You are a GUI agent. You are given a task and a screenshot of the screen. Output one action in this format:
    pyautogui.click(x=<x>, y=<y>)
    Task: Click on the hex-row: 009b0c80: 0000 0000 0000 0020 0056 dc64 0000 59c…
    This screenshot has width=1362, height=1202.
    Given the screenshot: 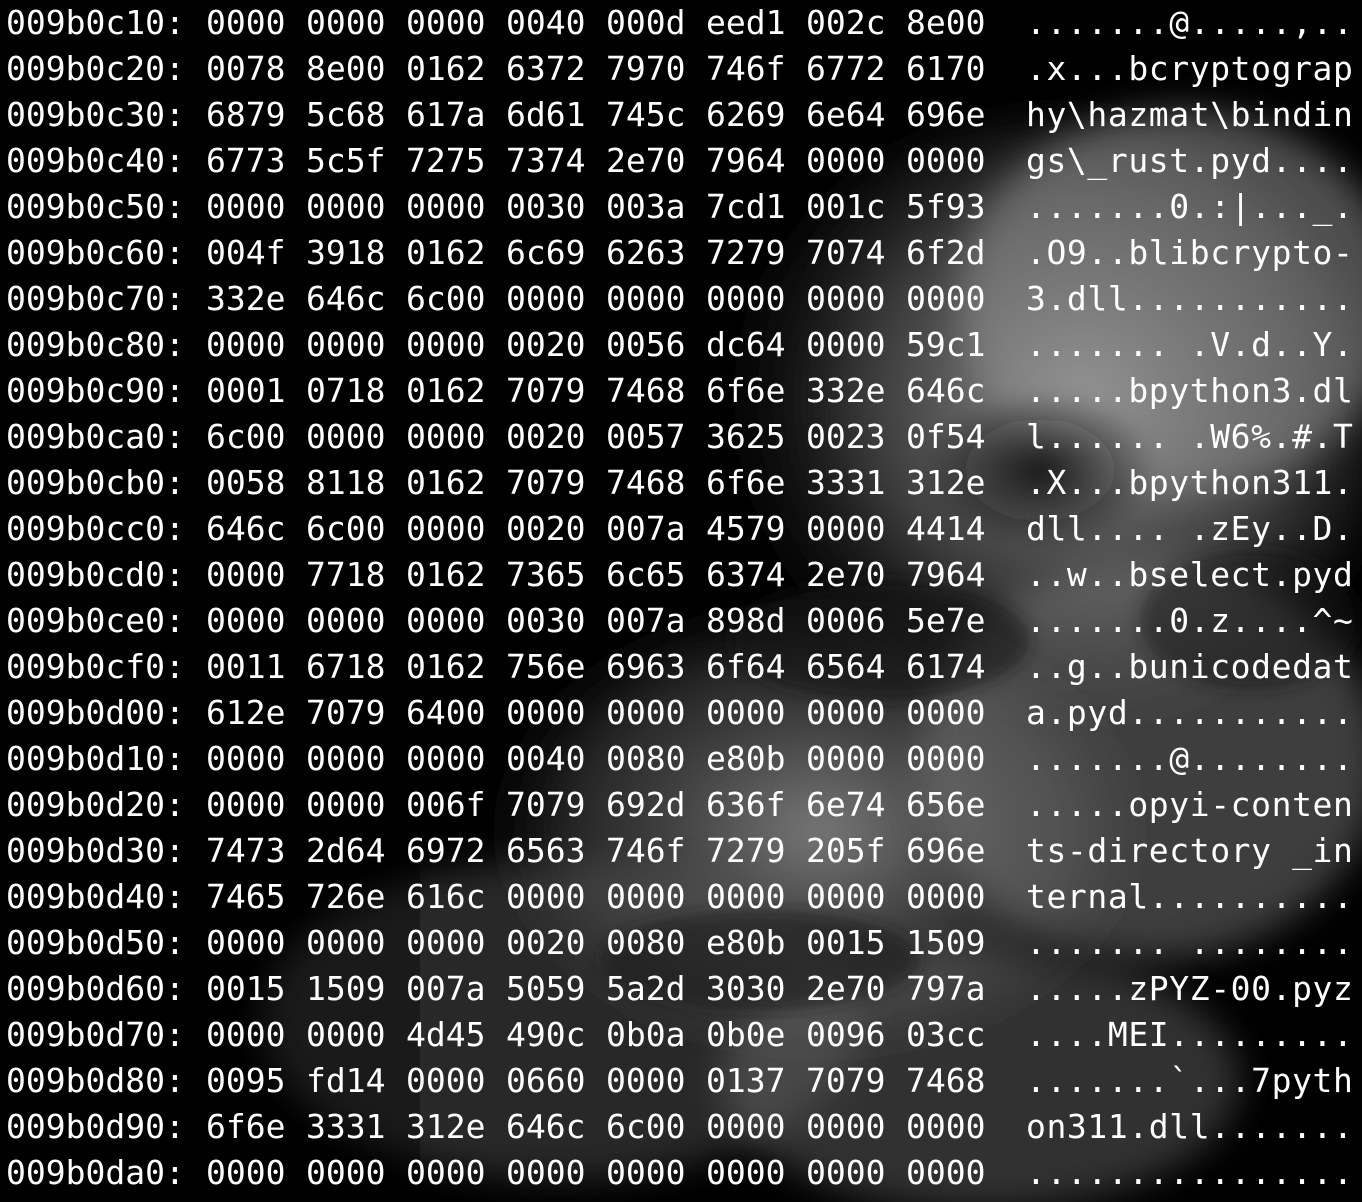 What is the action you would take?
    pyautogui.click(x=681, y=345)
    